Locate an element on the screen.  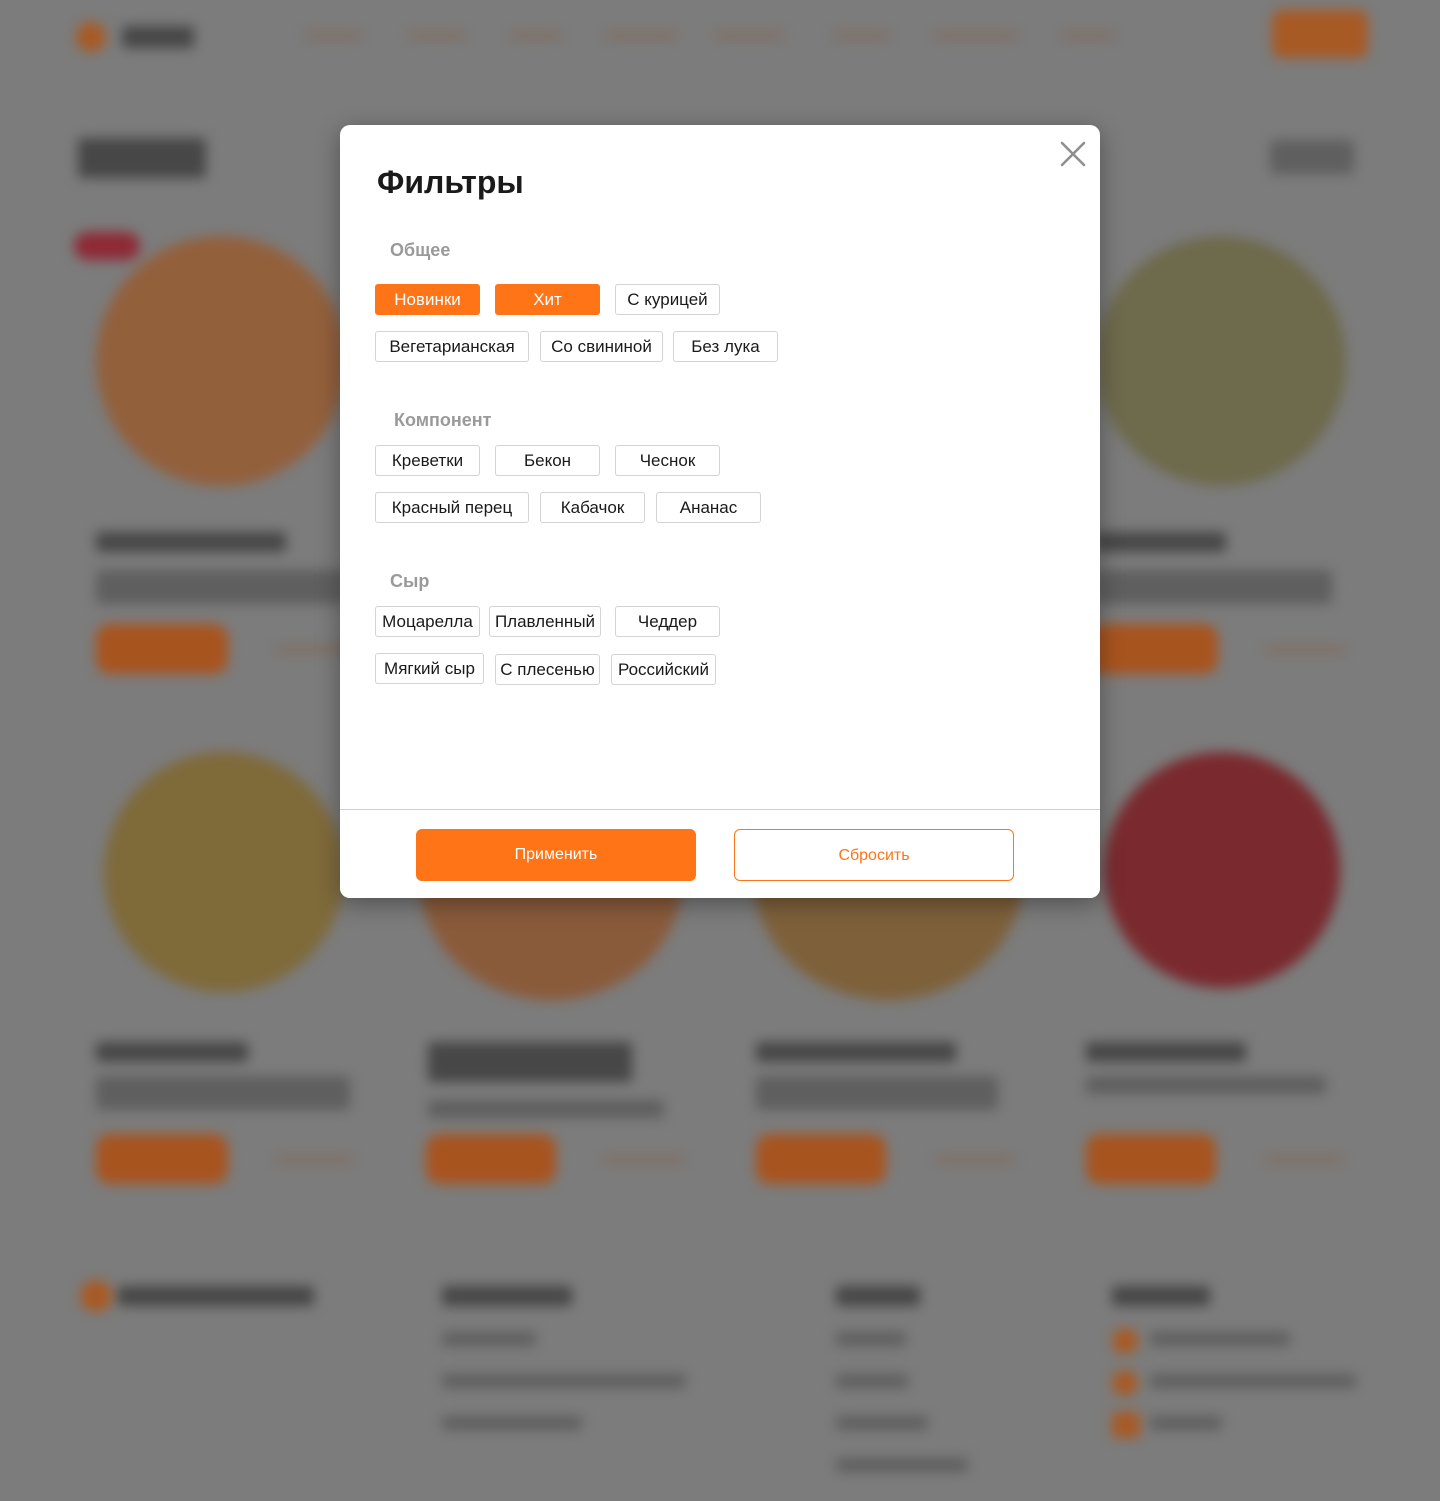
chip-shrimp: Креветки is located at coordinates (427, 460).